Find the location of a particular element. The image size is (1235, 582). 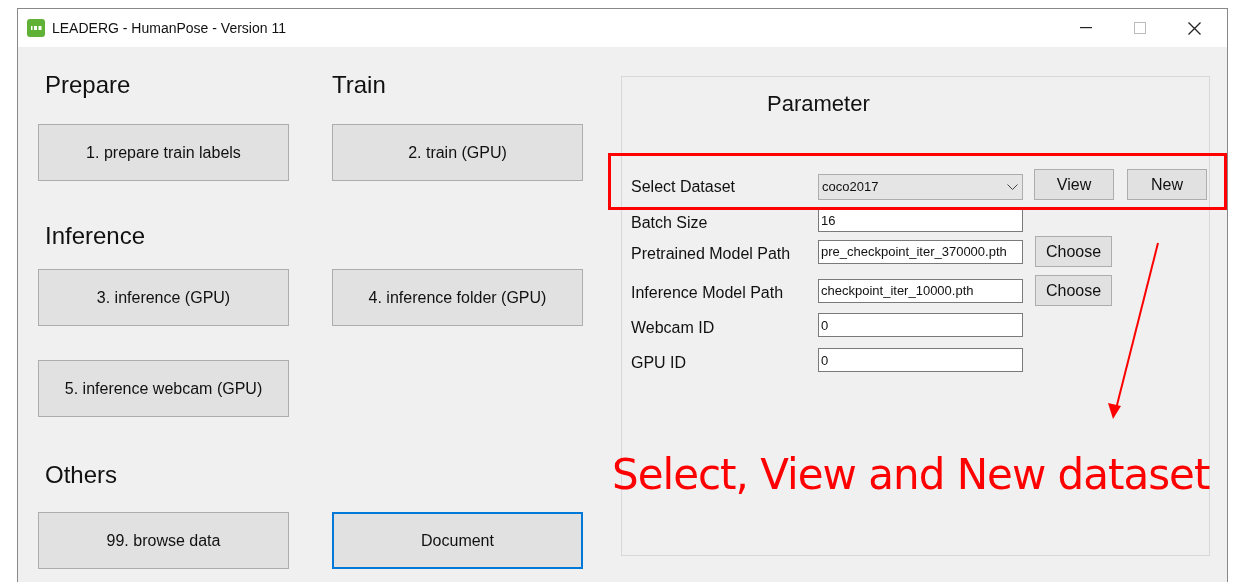

dropdown-value: coco2017 is located at coordinates (851, 186).